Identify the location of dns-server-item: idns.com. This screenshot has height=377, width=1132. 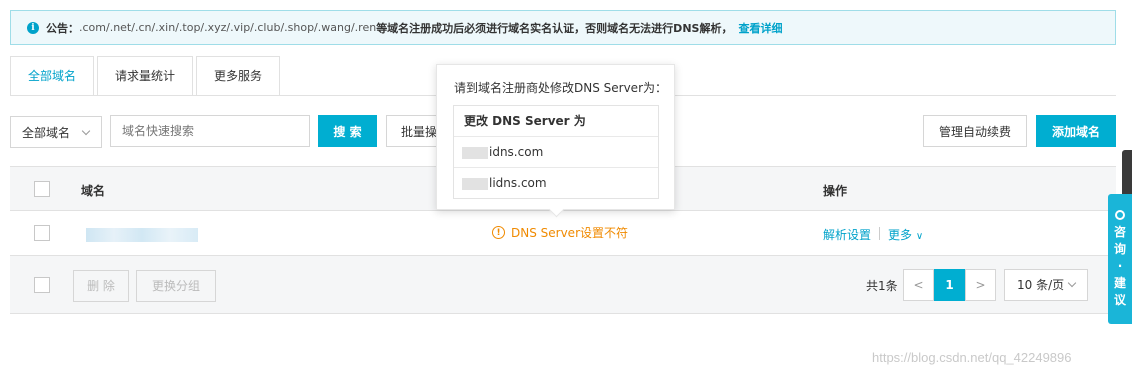
(556, 152).